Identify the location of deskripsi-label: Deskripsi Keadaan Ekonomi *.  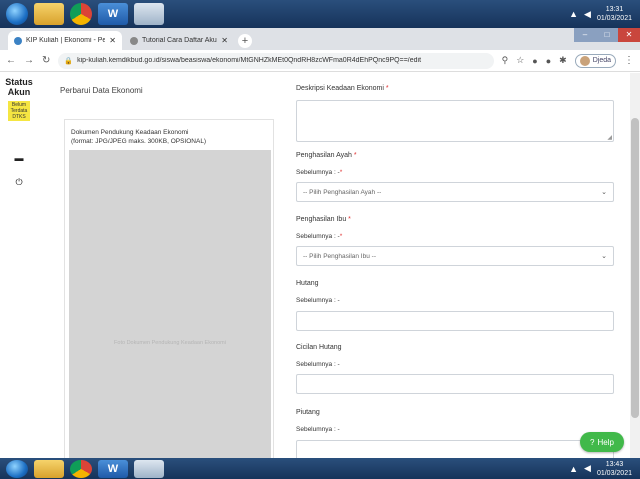
(342, 88).